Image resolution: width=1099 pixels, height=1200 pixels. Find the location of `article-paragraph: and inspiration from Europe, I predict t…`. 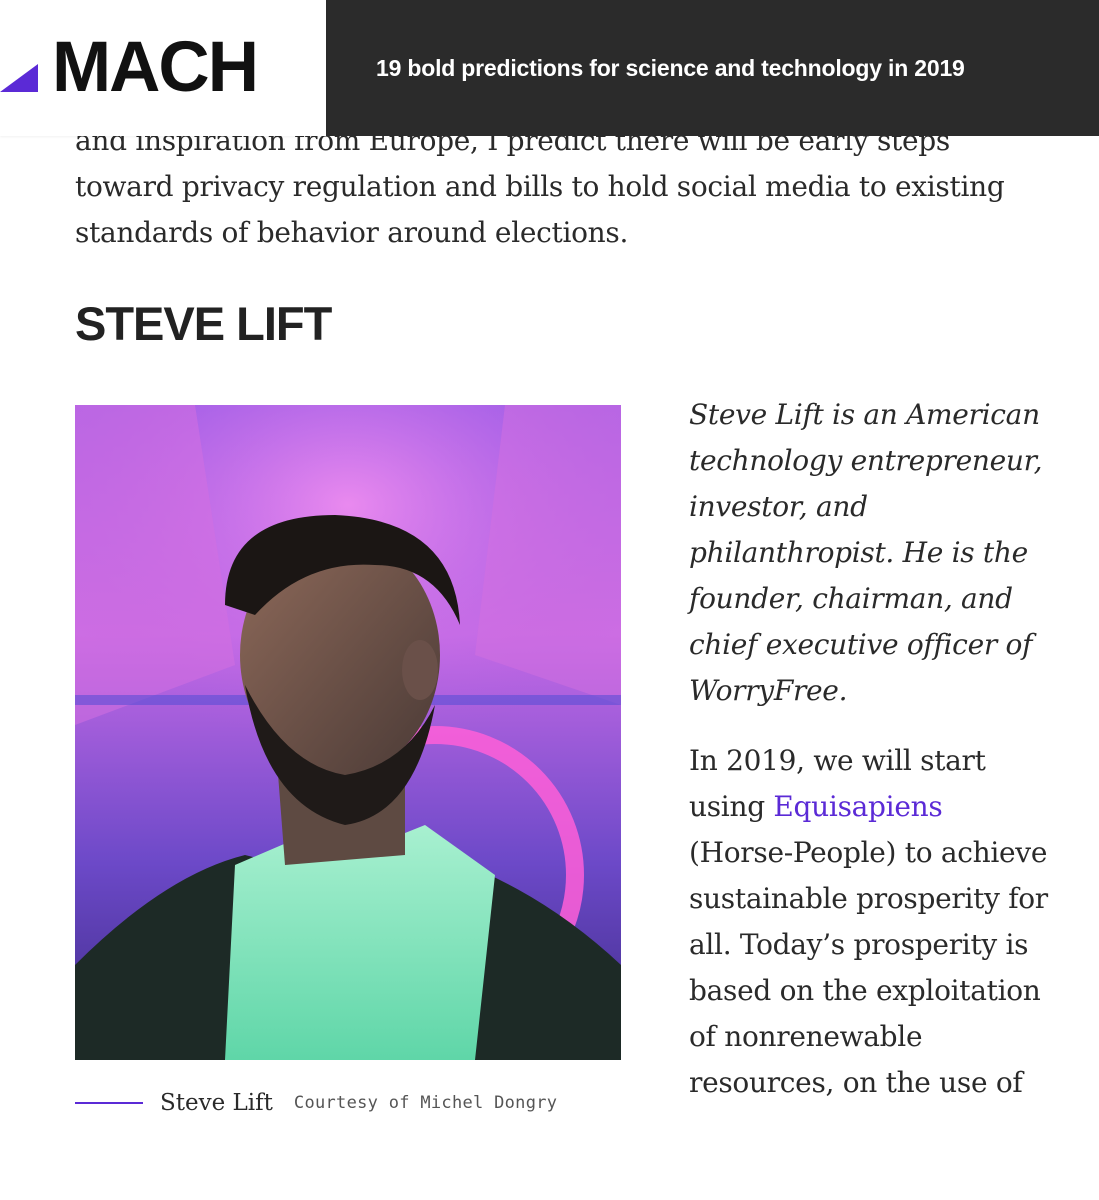

article-paragraph: and inspiration from Europe, I predict t… is located at coordinates (540, 186).